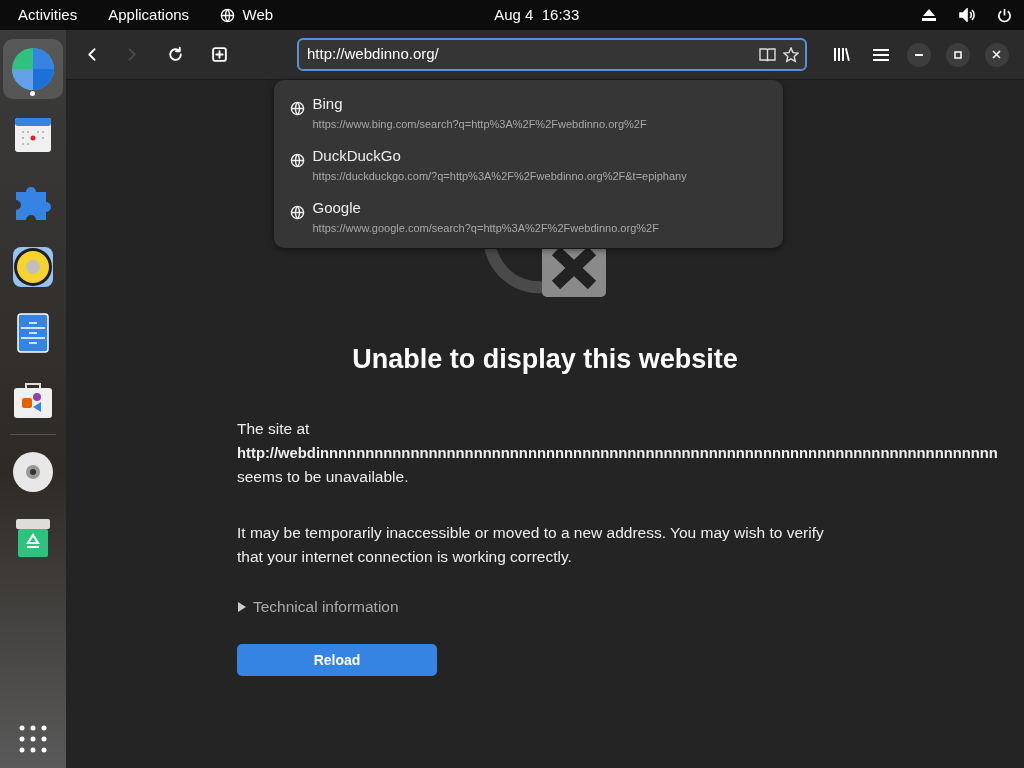  I want to click on close-icon, so click(996, 54).